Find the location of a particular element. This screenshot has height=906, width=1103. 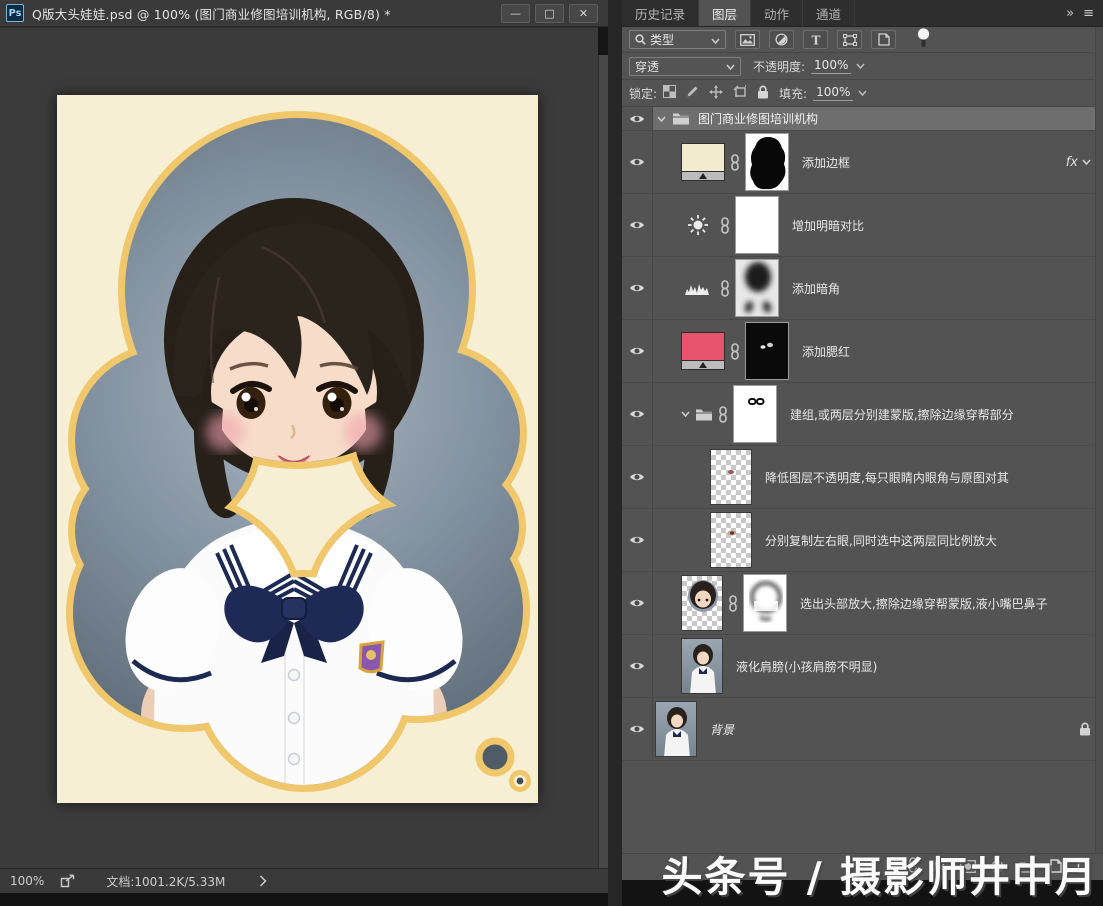

maximize-button: □ is located at coordinates (549, 13).